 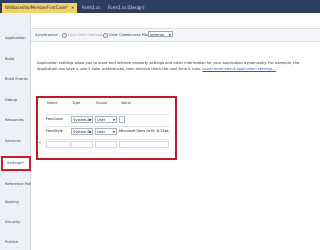 I want to click on sidebar-item-application: Application, so click(x=15, y=38).